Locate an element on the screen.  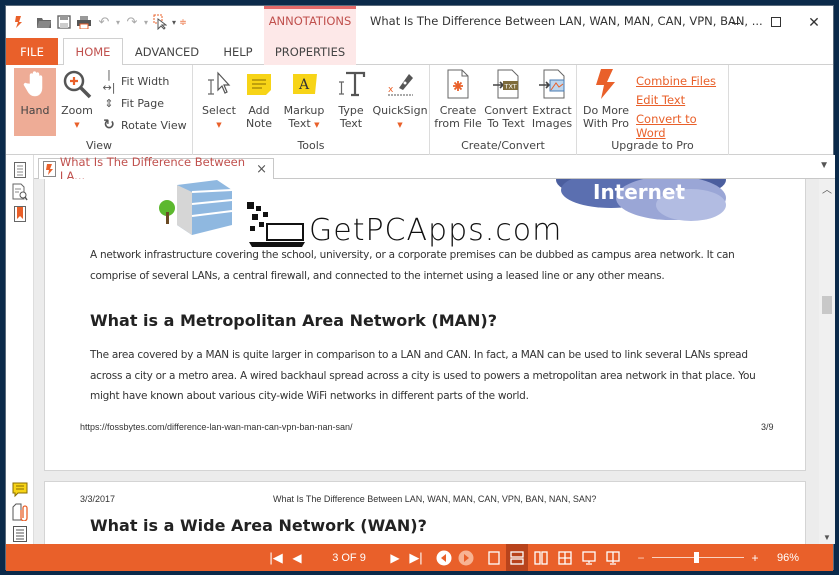
next-page-button: ▶ is located at coordinates (395, 557).